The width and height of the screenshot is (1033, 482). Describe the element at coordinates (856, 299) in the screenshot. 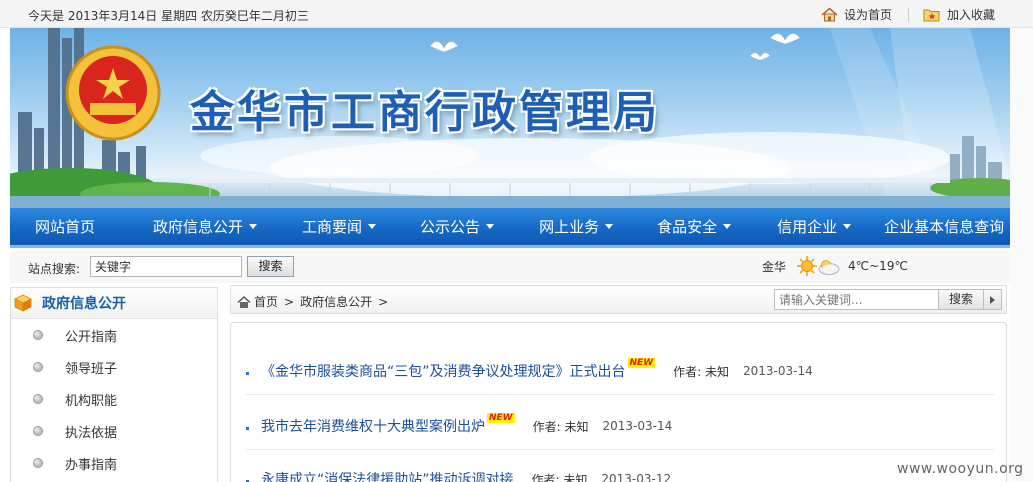

I see `content-search-input` at that location.